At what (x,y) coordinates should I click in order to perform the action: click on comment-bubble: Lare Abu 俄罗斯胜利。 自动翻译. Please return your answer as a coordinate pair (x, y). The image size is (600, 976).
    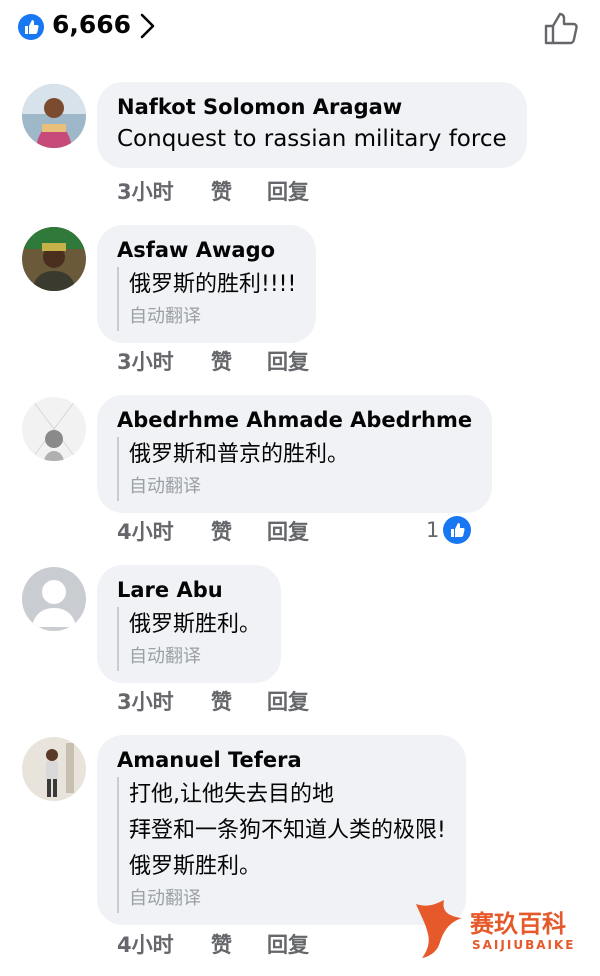
    Looking at the image, I should click on (189, 624).